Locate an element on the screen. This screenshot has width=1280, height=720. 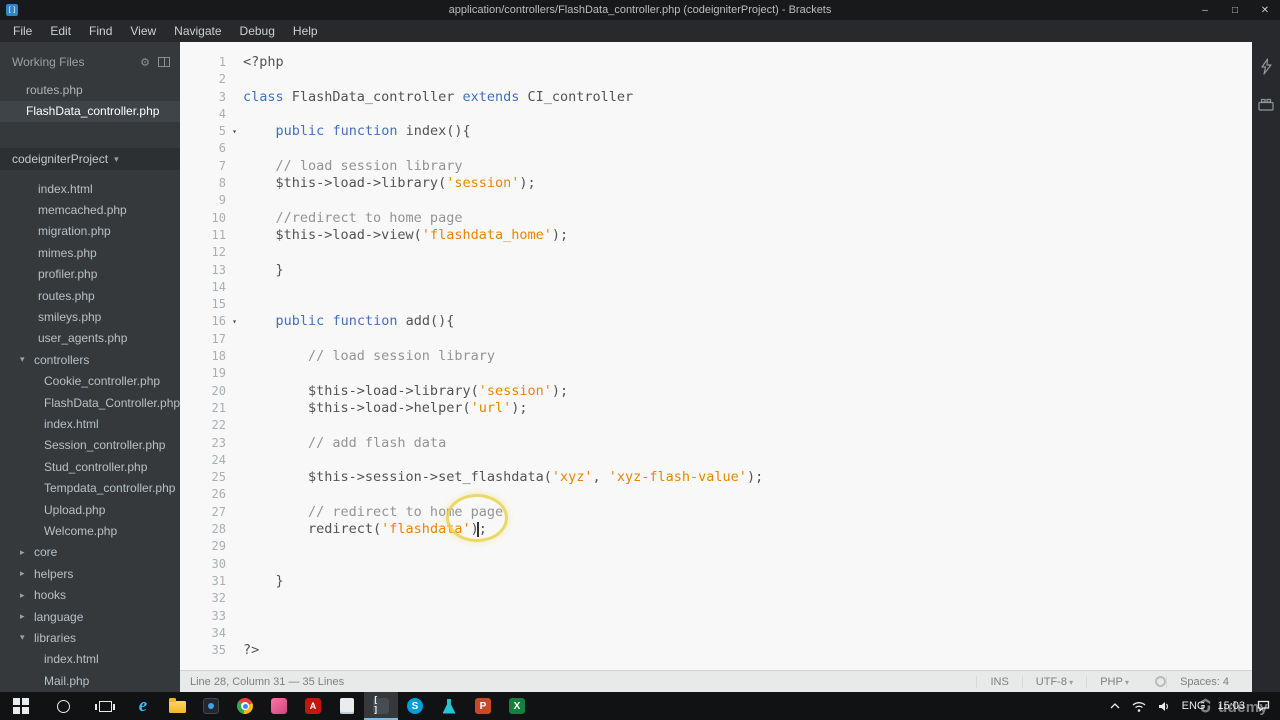
taskbar-internet-explorer: e is located at coordinates (143, 706).